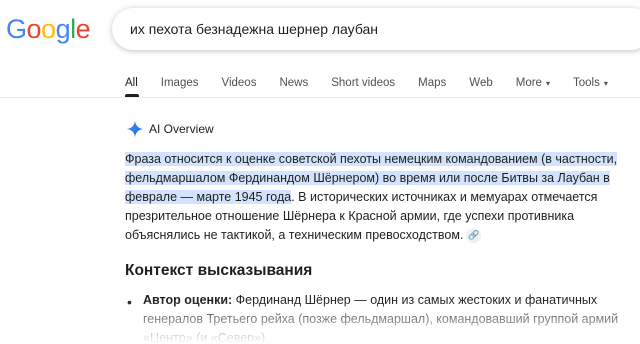 The height and width of the screenshot is (344, 640). What do you see at coordinates (320, 97) in the screenshot?
I see `tabs-divider` at bounding box center [320, 97].